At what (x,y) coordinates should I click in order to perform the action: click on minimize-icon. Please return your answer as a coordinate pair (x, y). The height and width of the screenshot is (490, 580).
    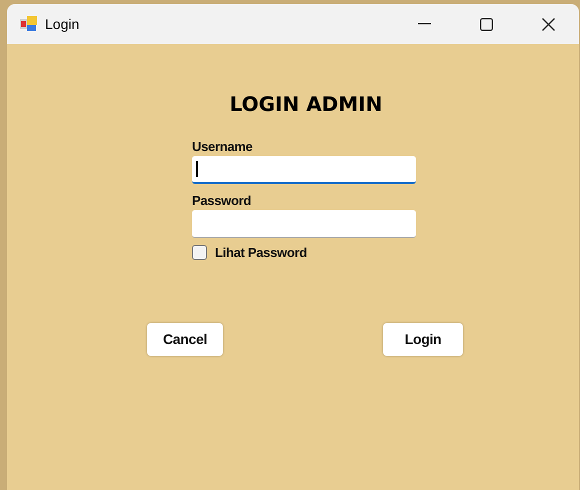
    Looking at the image, I should click on (424, 24).